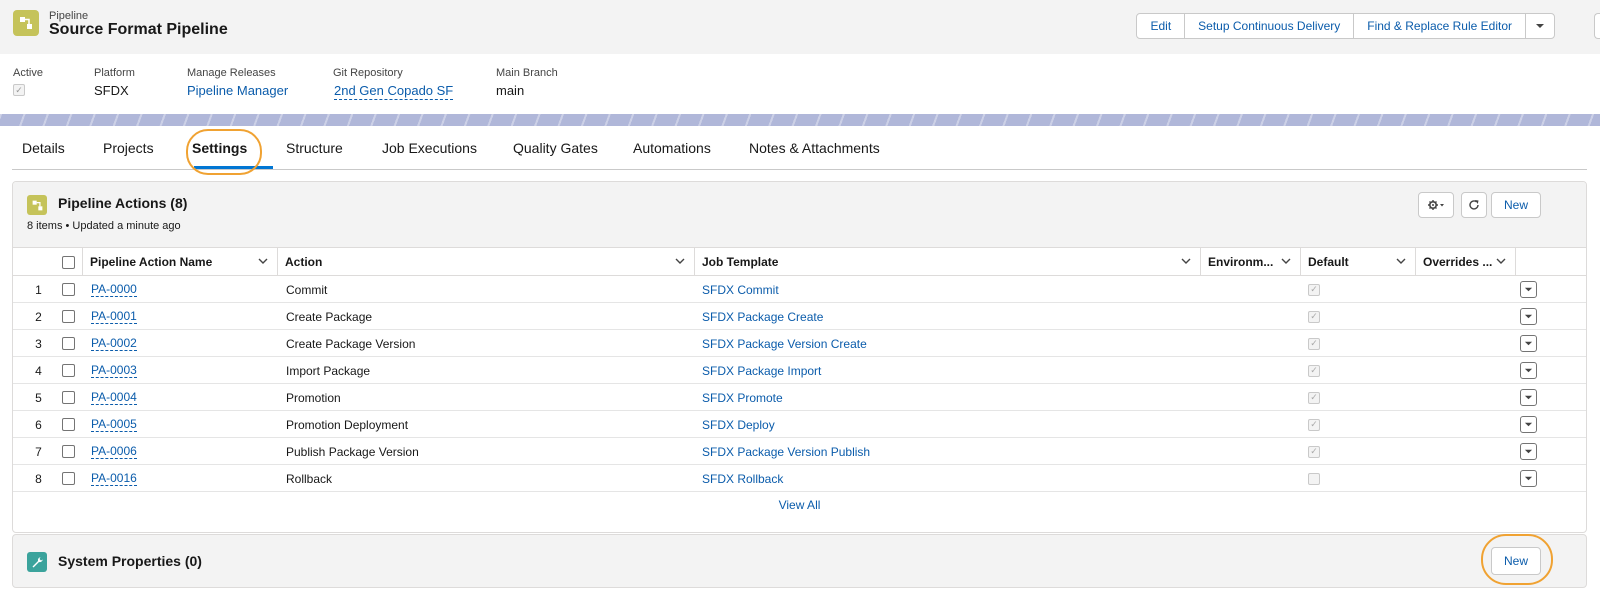  I want to click on tab-job-executions: Job Executions, so click(429, 148).